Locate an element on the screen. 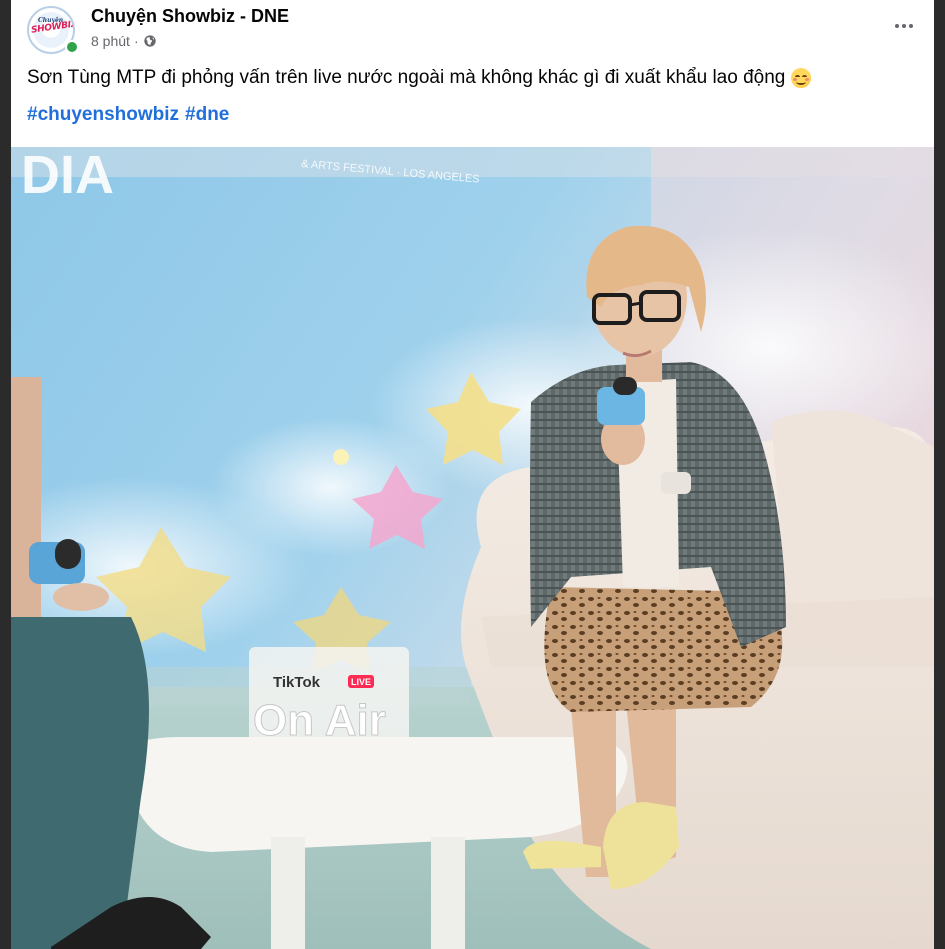  online-status-icon is located at coordinates (72, 47).